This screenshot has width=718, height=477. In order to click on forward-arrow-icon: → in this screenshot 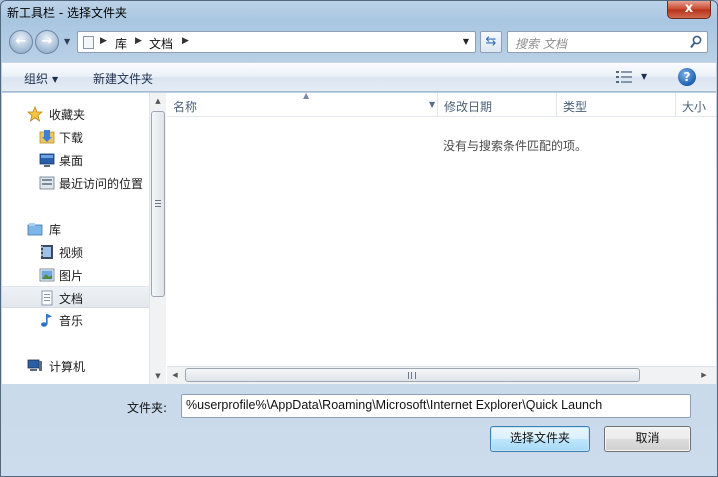, I will do `click(47, 41)`.